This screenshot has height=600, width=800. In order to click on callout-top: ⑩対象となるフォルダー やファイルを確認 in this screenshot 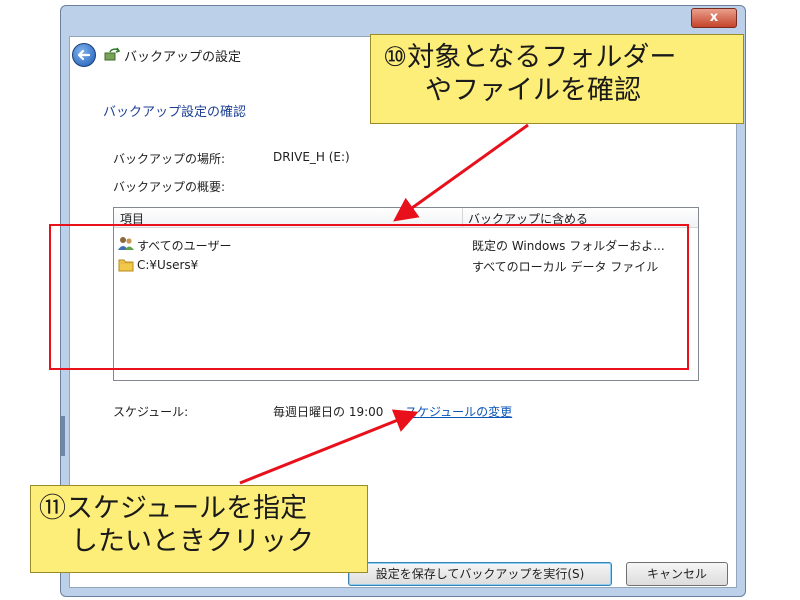, I will do `click(557, 79)`.